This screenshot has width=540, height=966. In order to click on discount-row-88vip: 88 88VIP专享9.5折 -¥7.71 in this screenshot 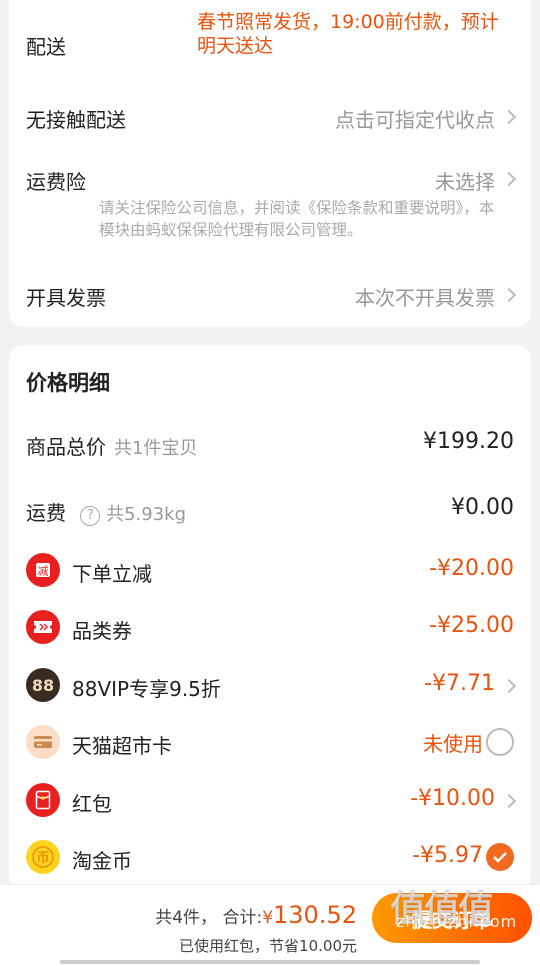, I will do `click(270, 685)`.